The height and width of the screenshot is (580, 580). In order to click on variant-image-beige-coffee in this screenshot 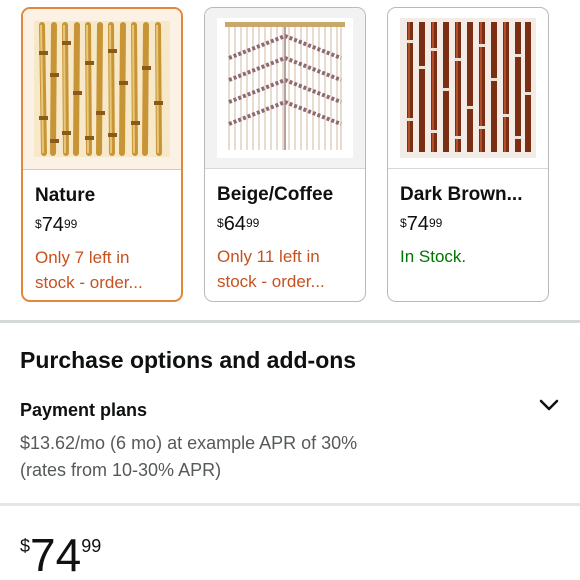, I will do `click(285, 88)`.